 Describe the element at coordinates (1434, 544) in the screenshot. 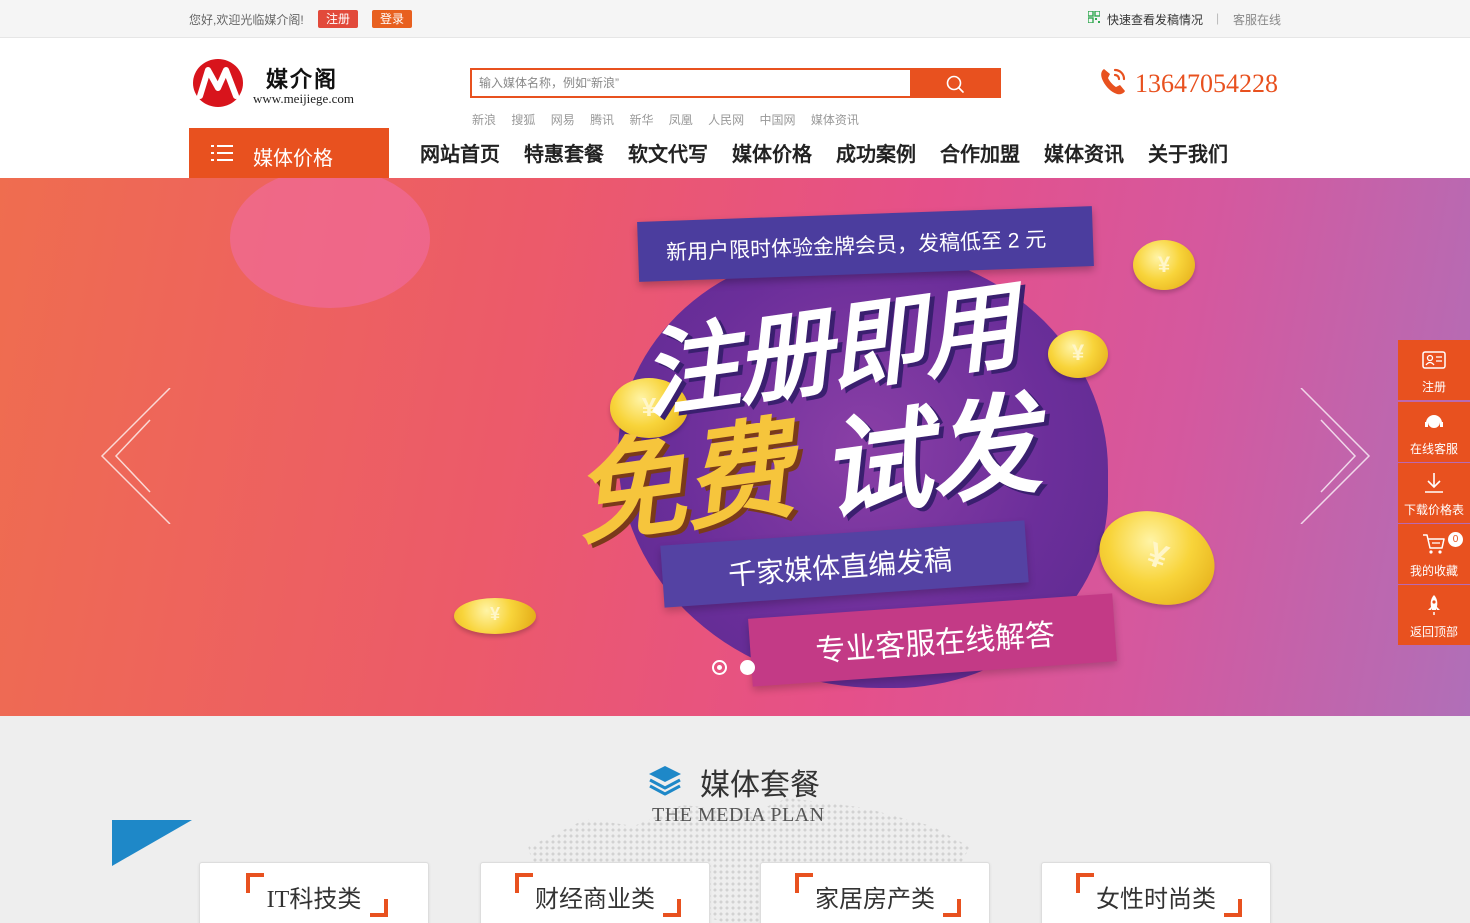

I see `cart-icon` at that location.